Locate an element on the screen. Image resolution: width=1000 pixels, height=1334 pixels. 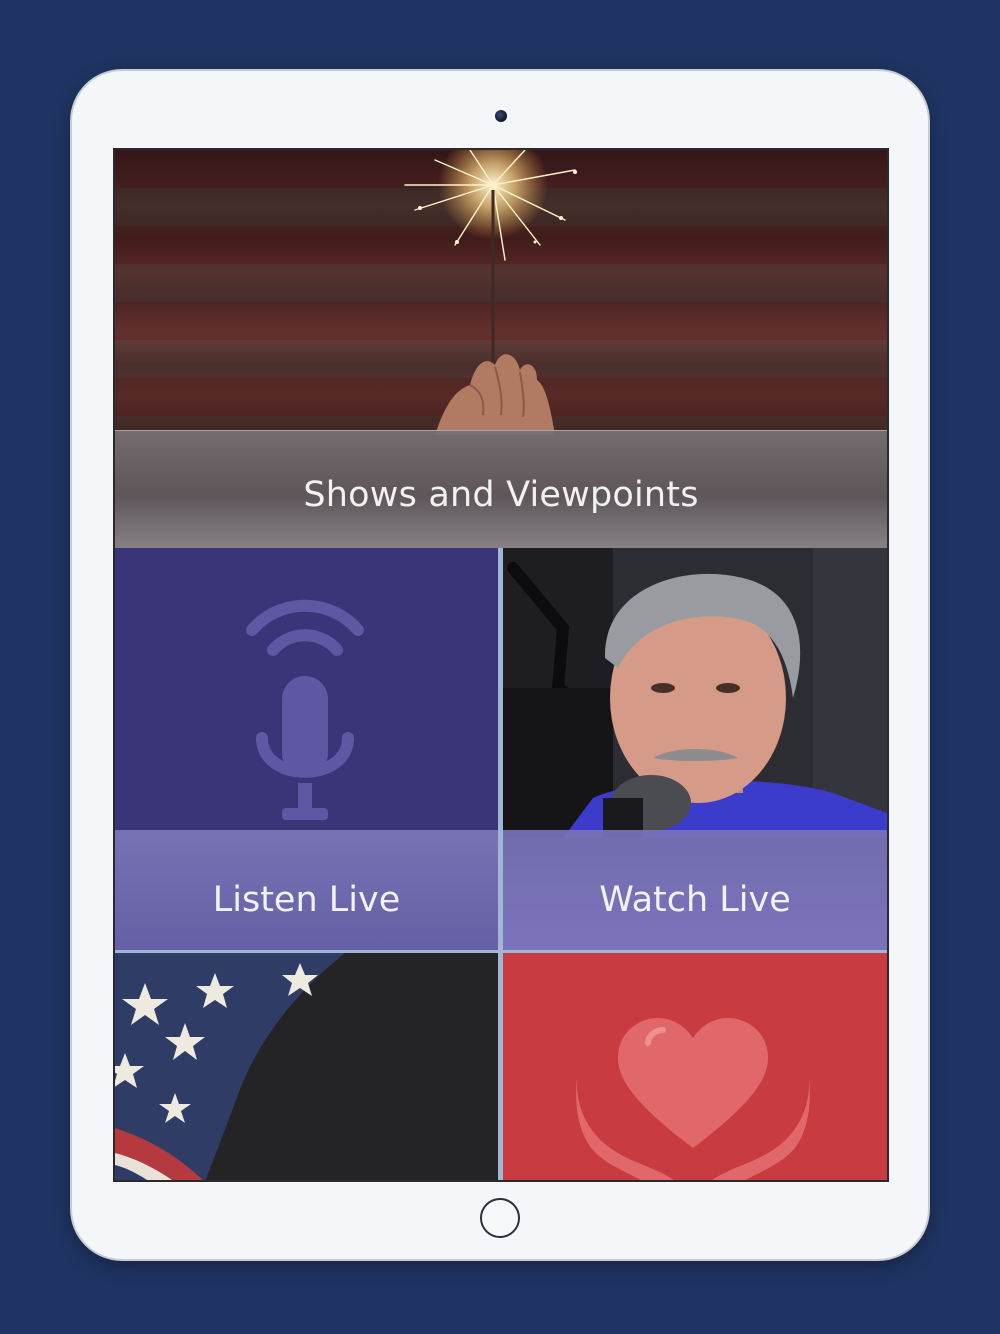
watch-live-tile: Watch Live is located at coordinates (695, 749).